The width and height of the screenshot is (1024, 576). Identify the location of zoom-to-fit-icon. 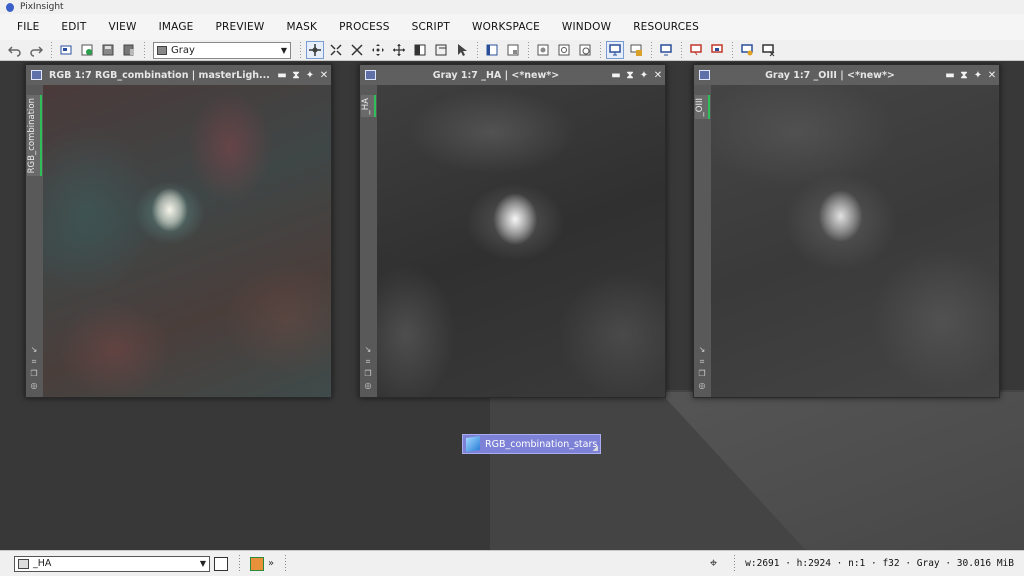
(336, 50).